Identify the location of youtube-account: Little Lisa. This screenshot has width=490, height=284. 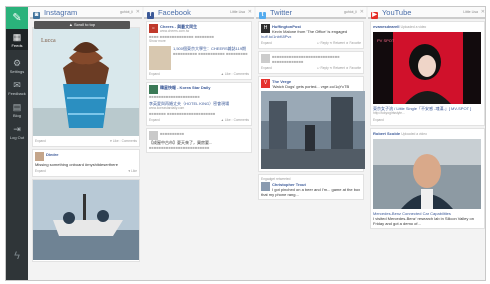
(470, 12).